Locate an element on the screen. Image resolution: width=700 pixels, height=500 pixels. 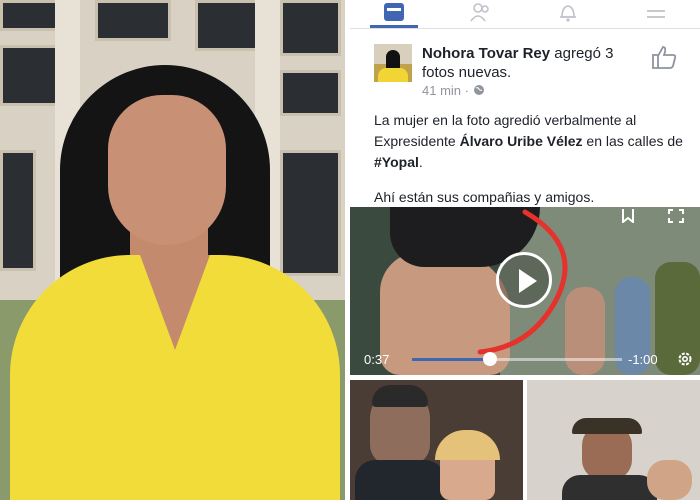
top-navigation-bar is located at coordinates (525, 14).